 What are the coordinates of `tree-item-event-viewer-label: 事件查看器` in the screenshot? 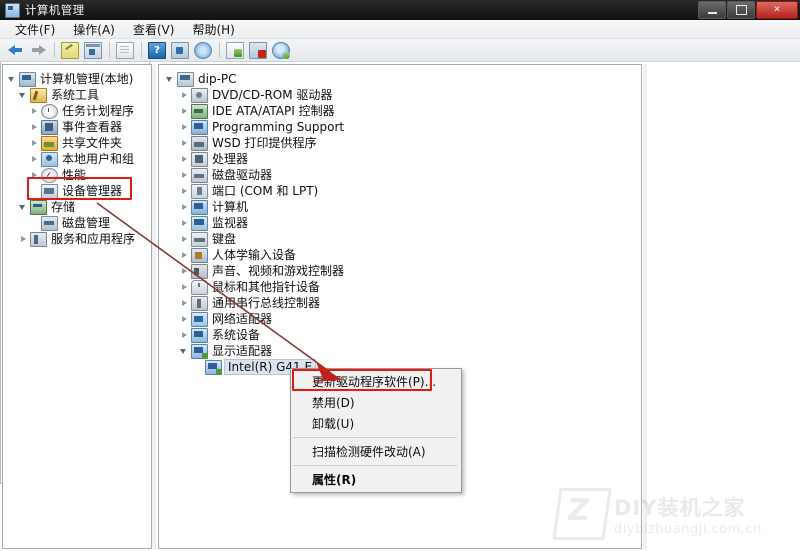 It's located at (92, 127).